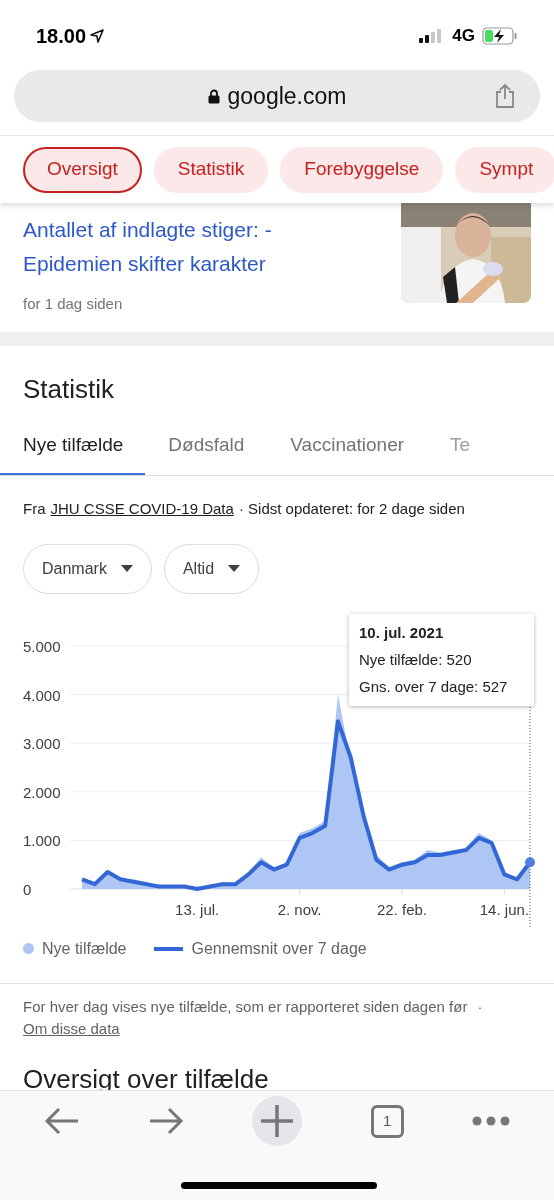 Image resolution: width=554 pixels, height=1200 pixels. What do you see at coordinates (362, 169) in the screenshot?
I see `category-chip: Forebyggelse` at bounding box center [362, 169].